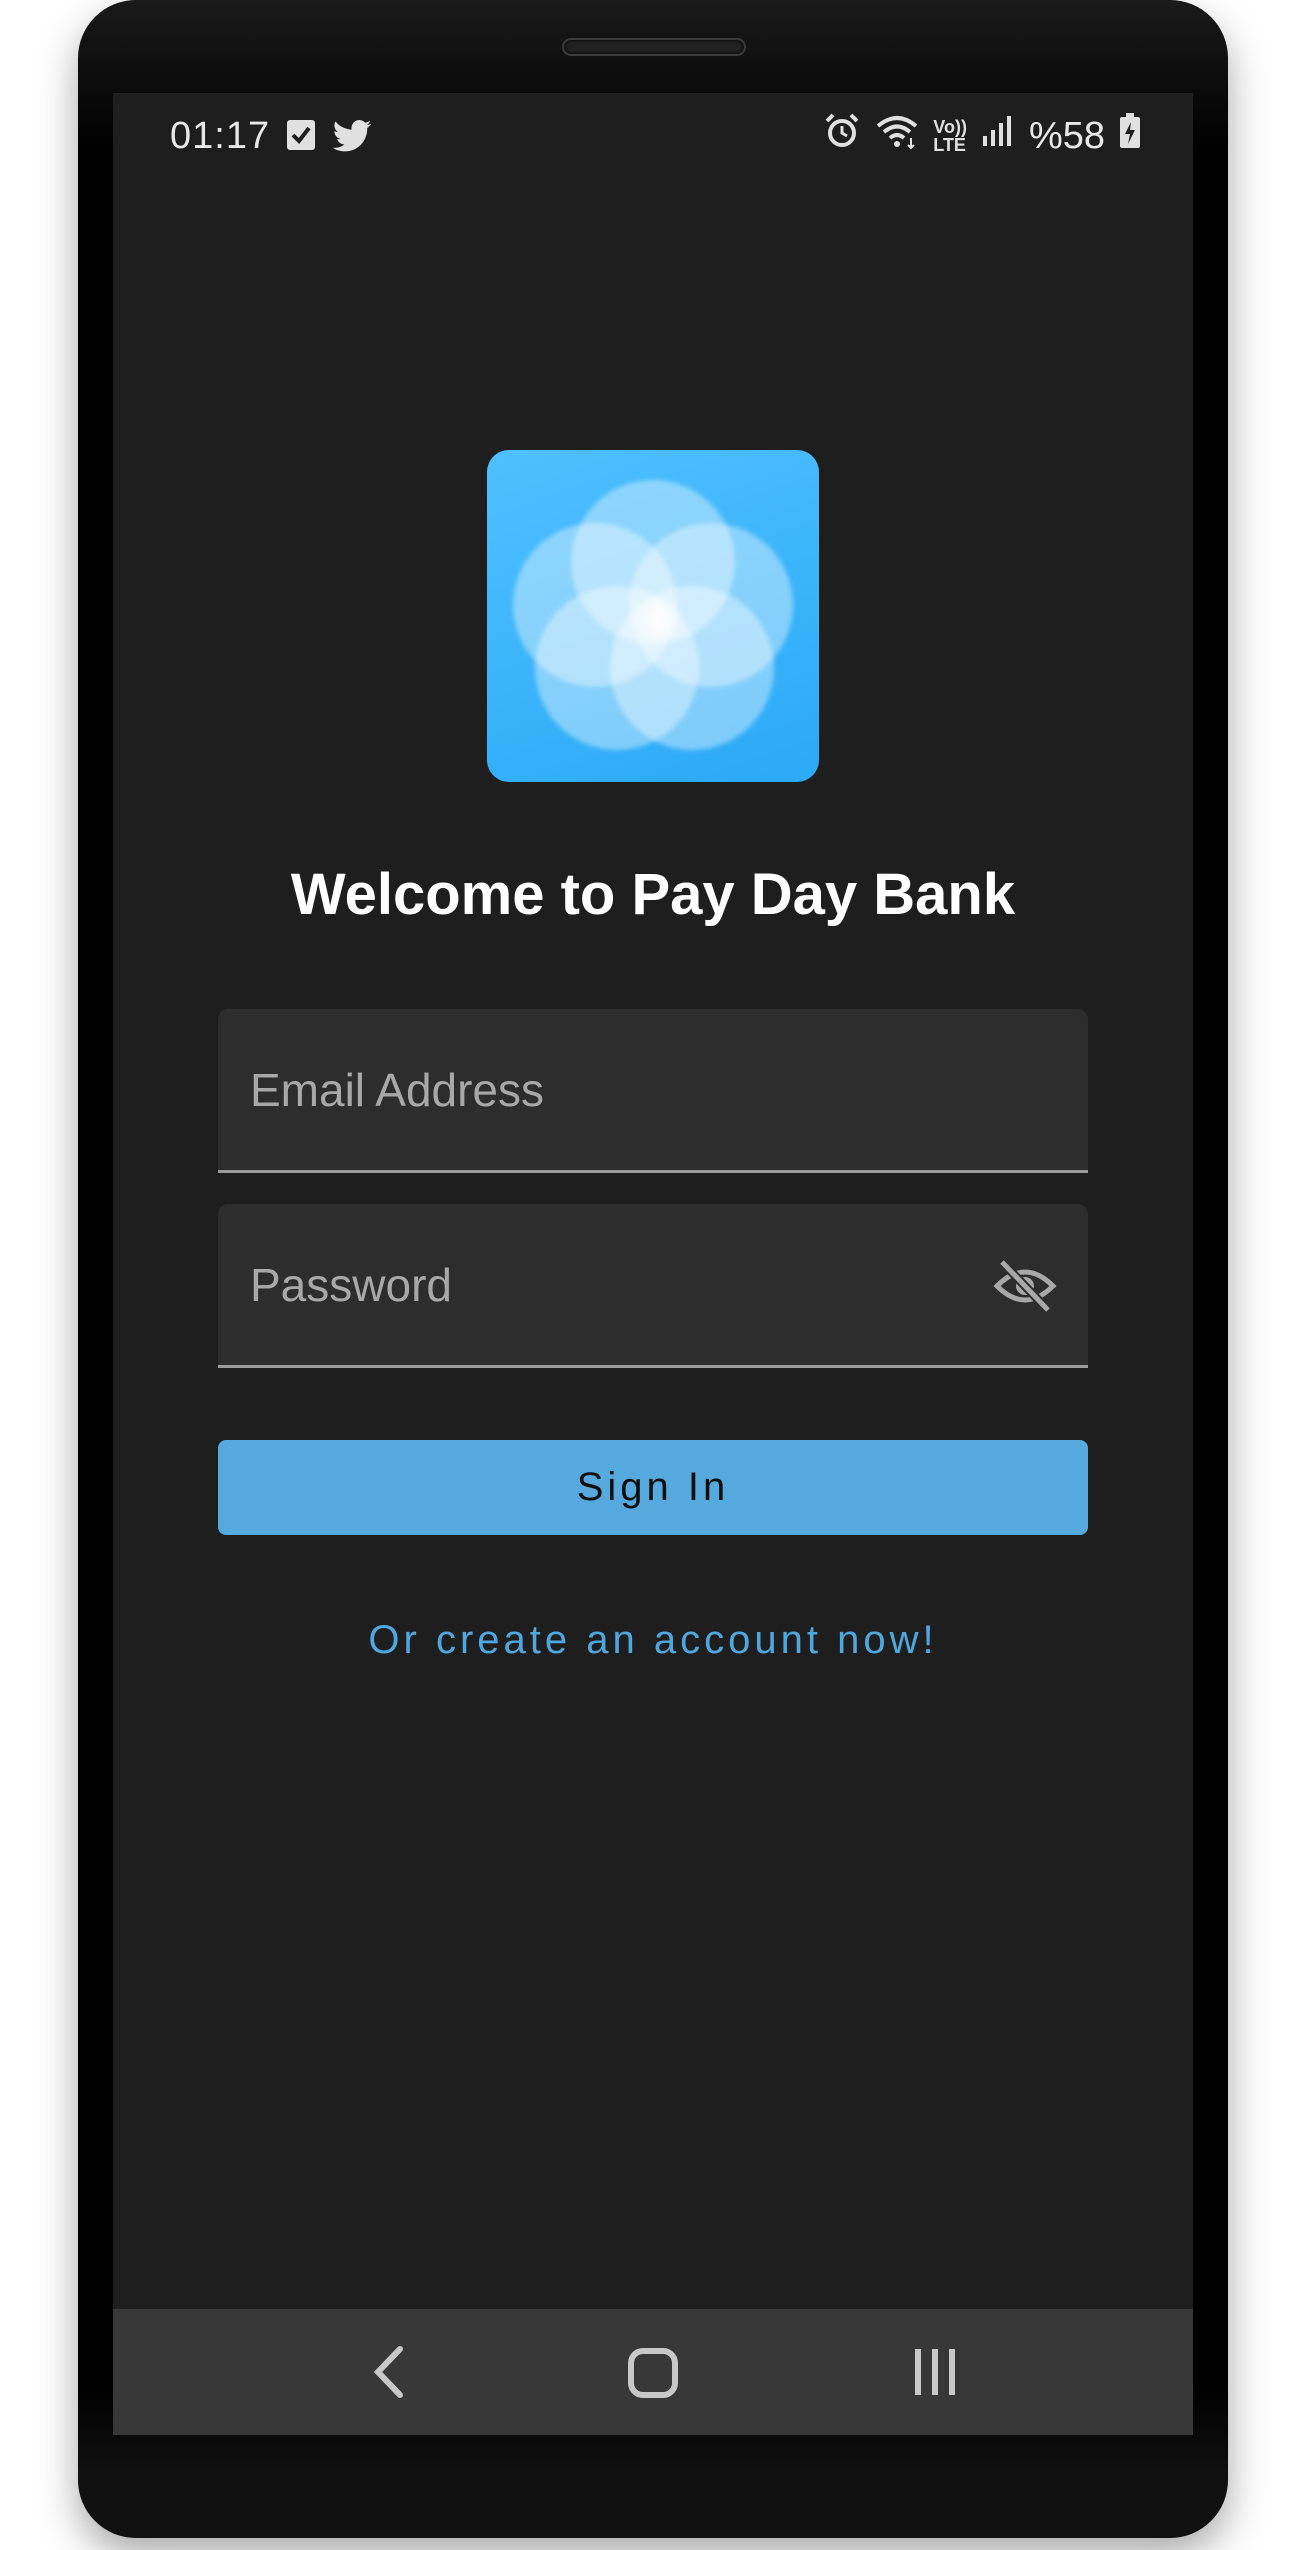 The width and height of the screenshot is (1305, 2550). I want to click on create-account-link: Or create an account now!, so click(653, 1640).